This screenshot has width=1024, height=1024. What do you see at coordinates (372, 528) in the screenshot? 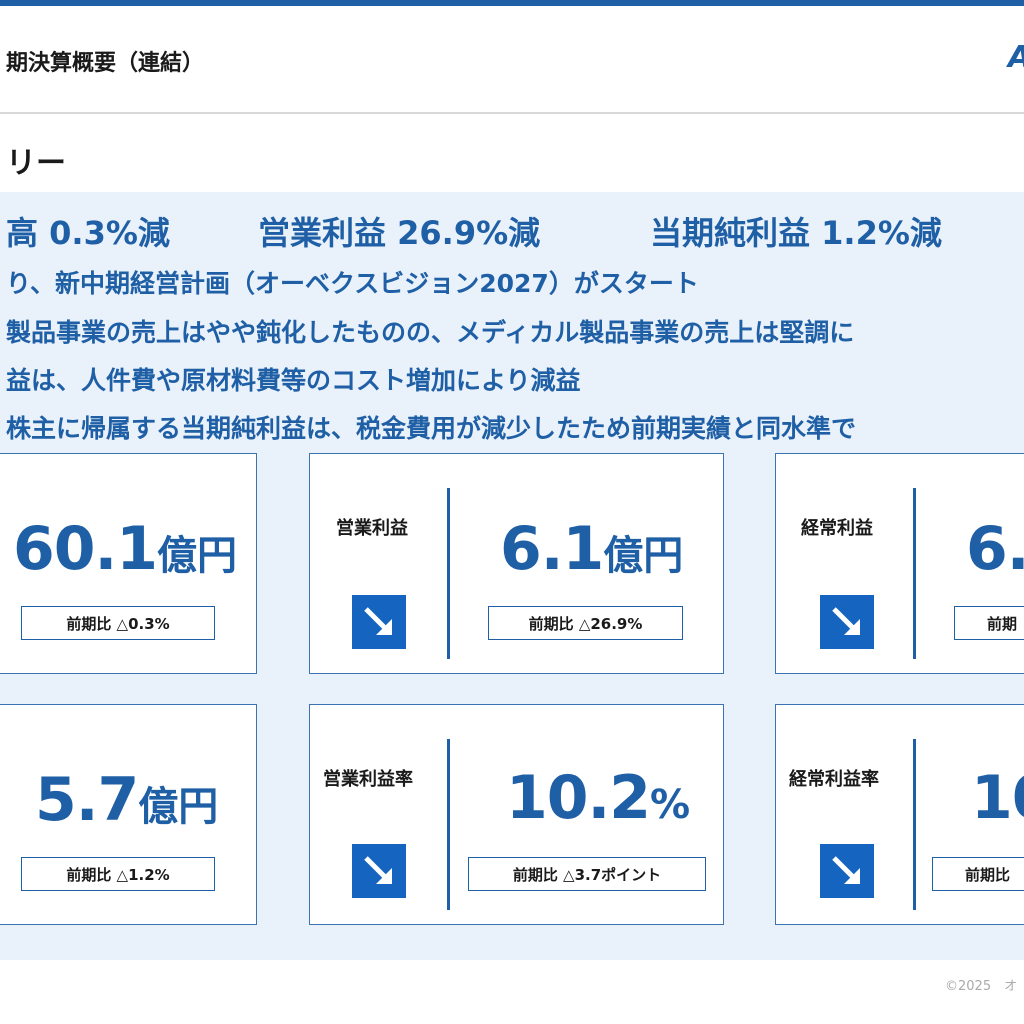
I see `kpi-label: 営業利益` at bounding box center [372, 528].